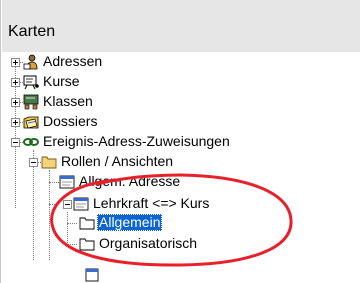  What do you see at coordinates (72, 61) in the screenshot?
I see `tree-node-label: Adressen` at bounding box center [72, 61].